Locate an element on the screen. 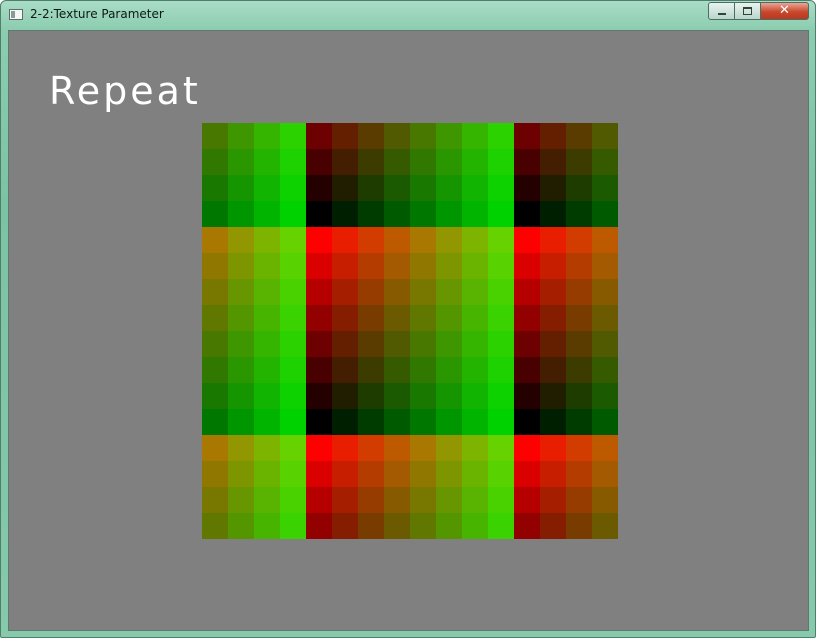 The width and height of the screenshot is (816, 638). minimize-icon is located at coordinates (722, 14).